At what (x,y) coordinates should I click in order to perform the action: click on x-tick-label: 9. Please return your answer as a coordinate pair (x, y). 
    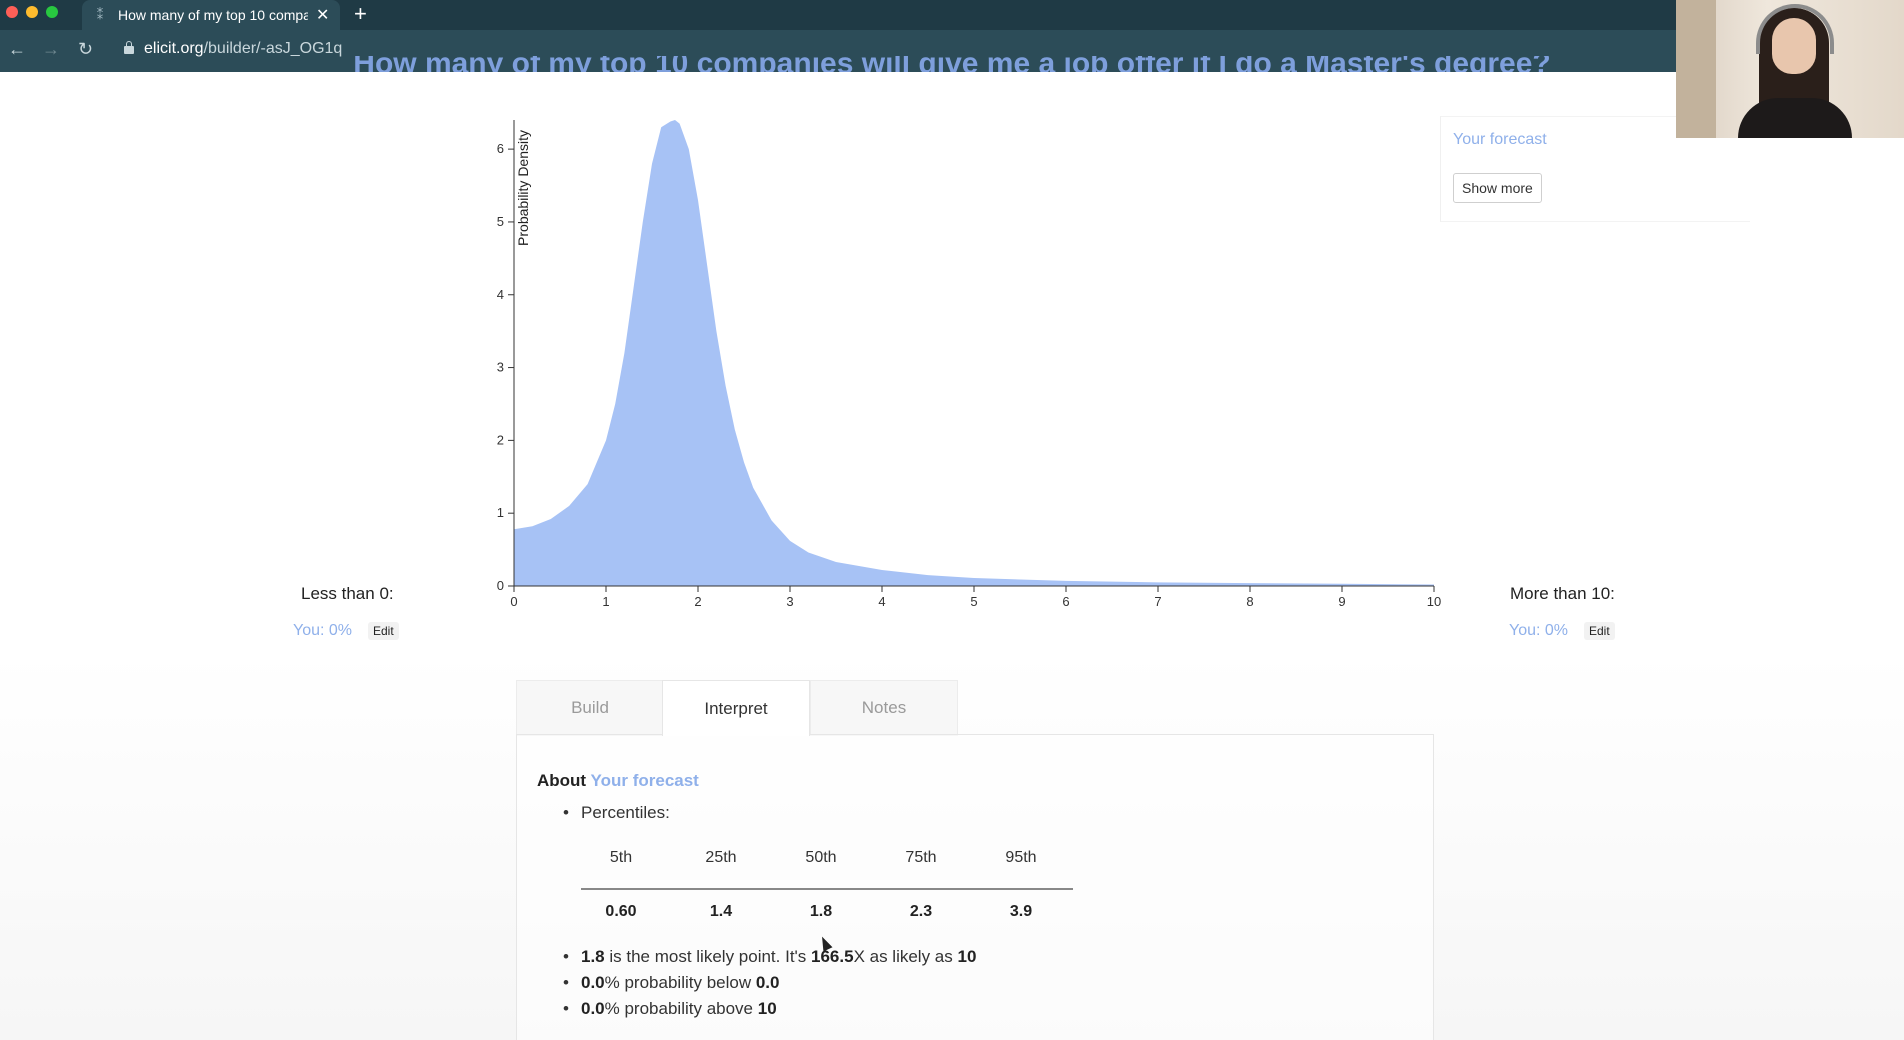
    Looking at the image, I should click on (1341, 601).